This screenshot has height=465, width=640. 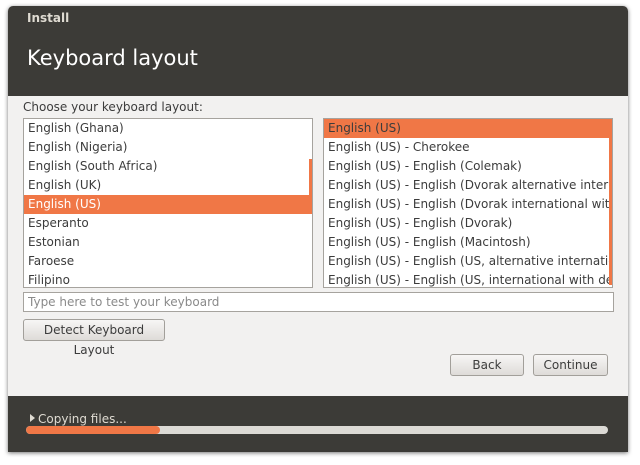 I want to click on layout-list-item: English (Nigeria), so click(x=168, y=147).